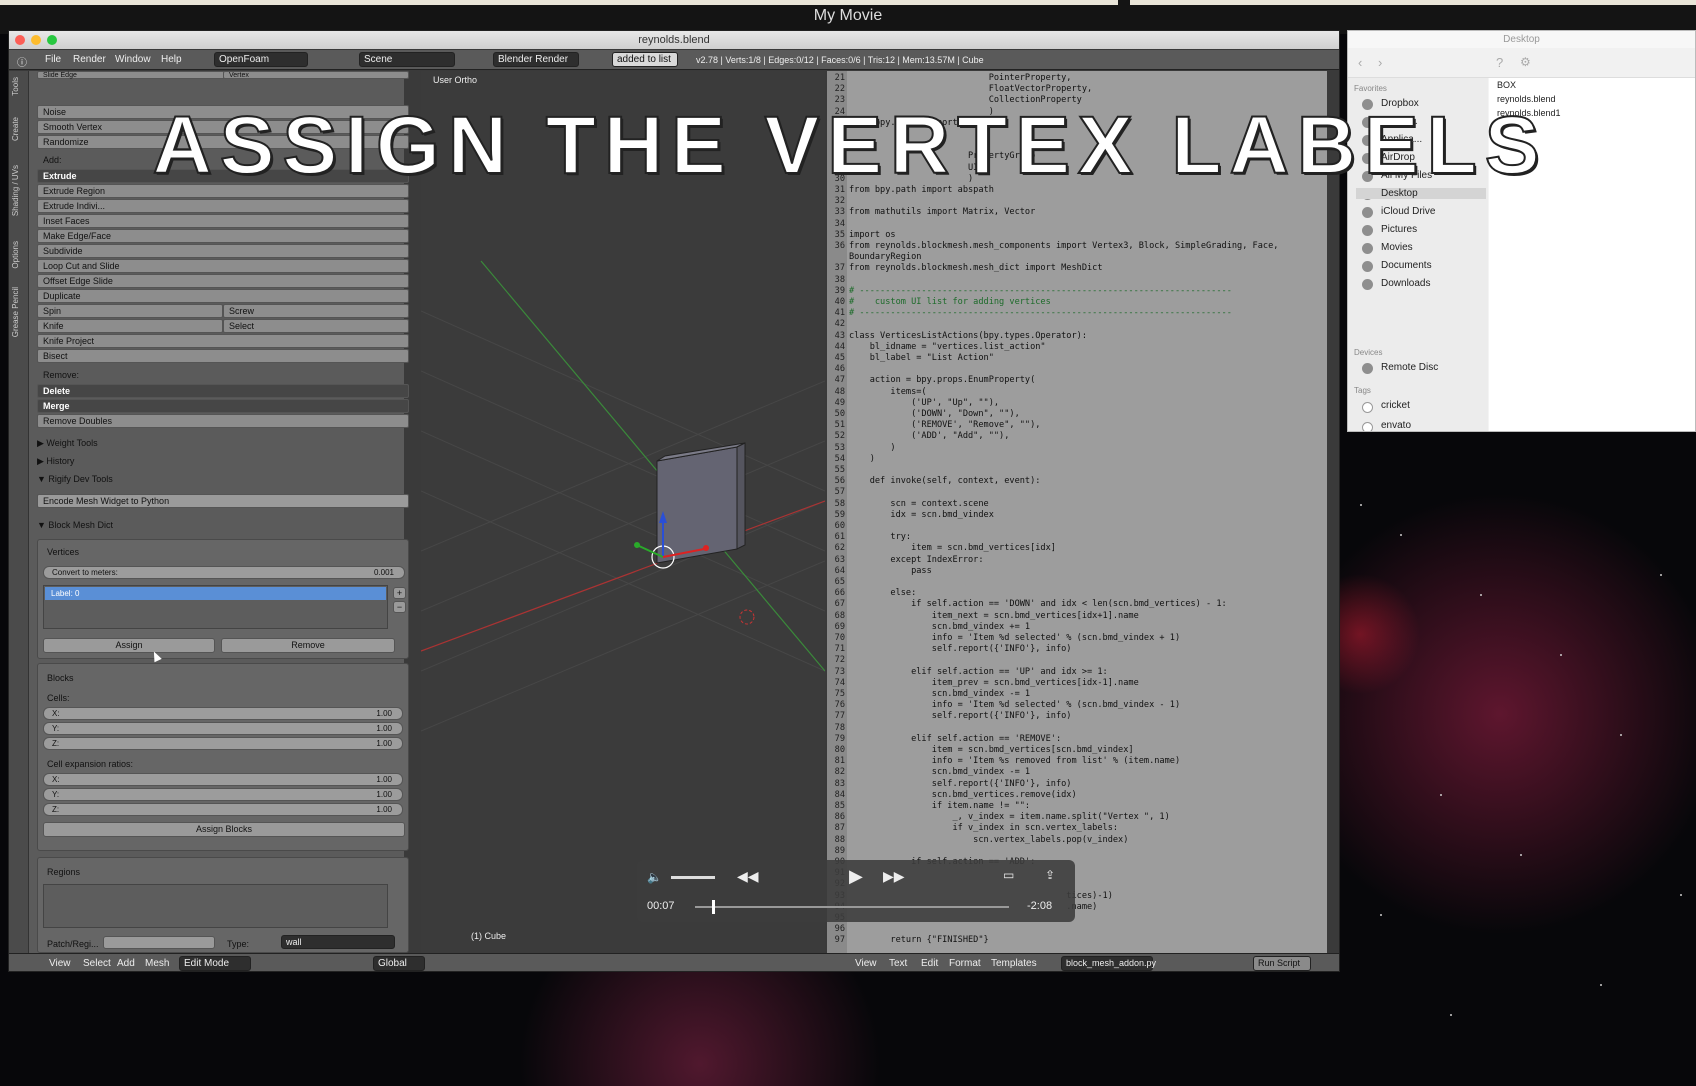  Describe the element at coordinates (839, 638) in the screenshot. I see `line-number: 70` at that location.